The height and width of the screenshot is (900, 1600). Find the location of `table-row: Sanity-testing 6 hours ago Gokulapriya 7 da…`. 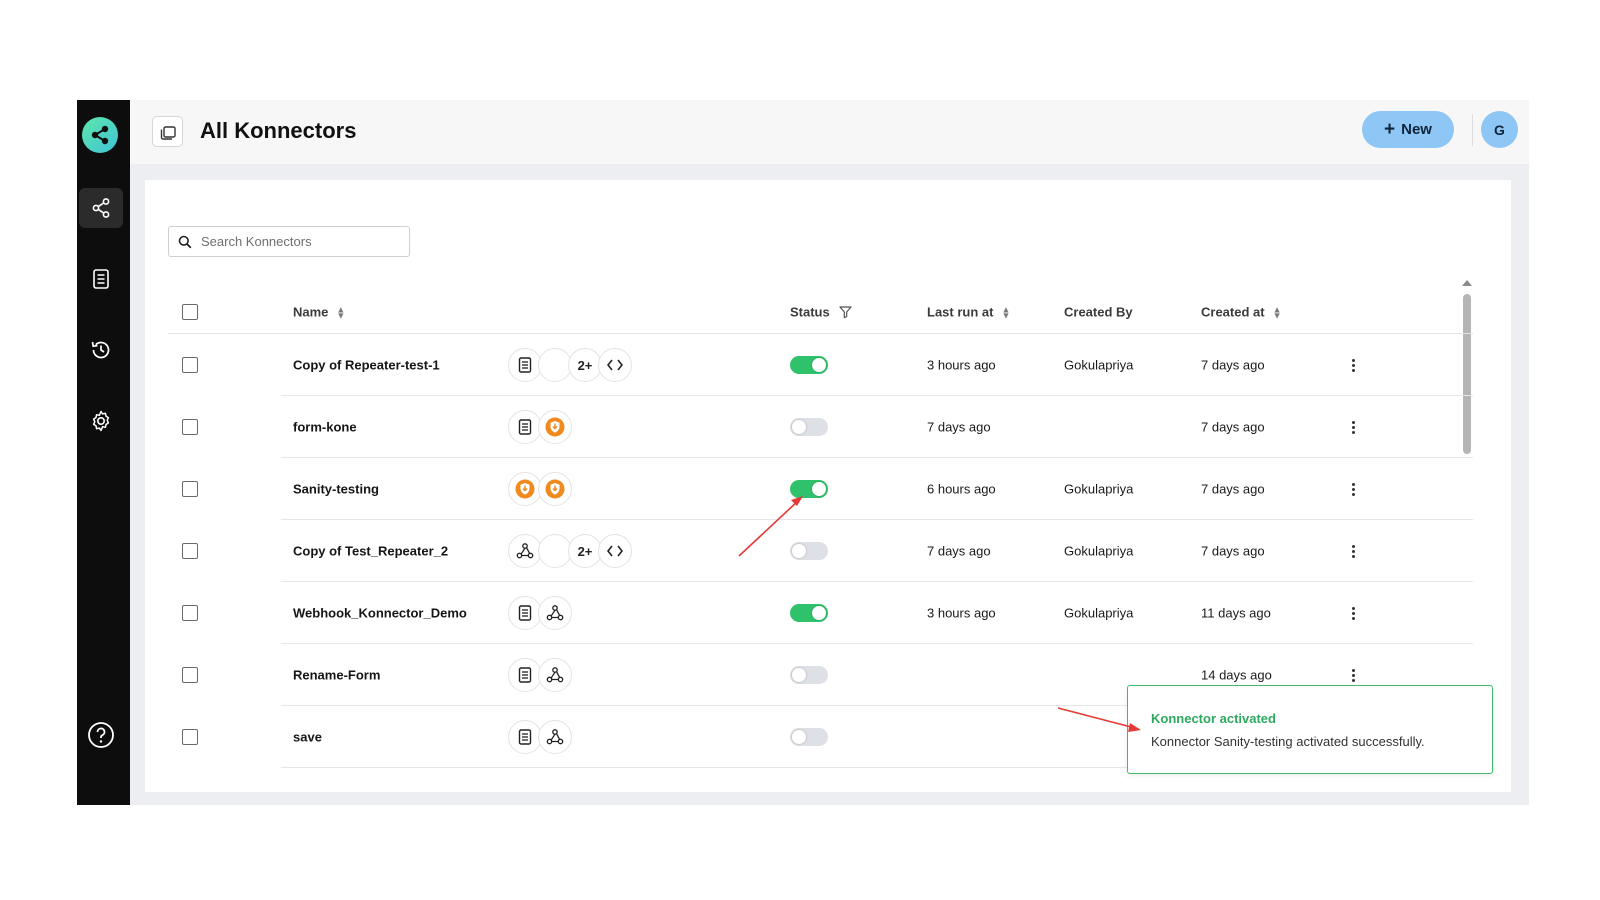

table-row: Sanity-testing 6 hours ago Gokulapriya 7 da… is located at coordinates (820, 489).